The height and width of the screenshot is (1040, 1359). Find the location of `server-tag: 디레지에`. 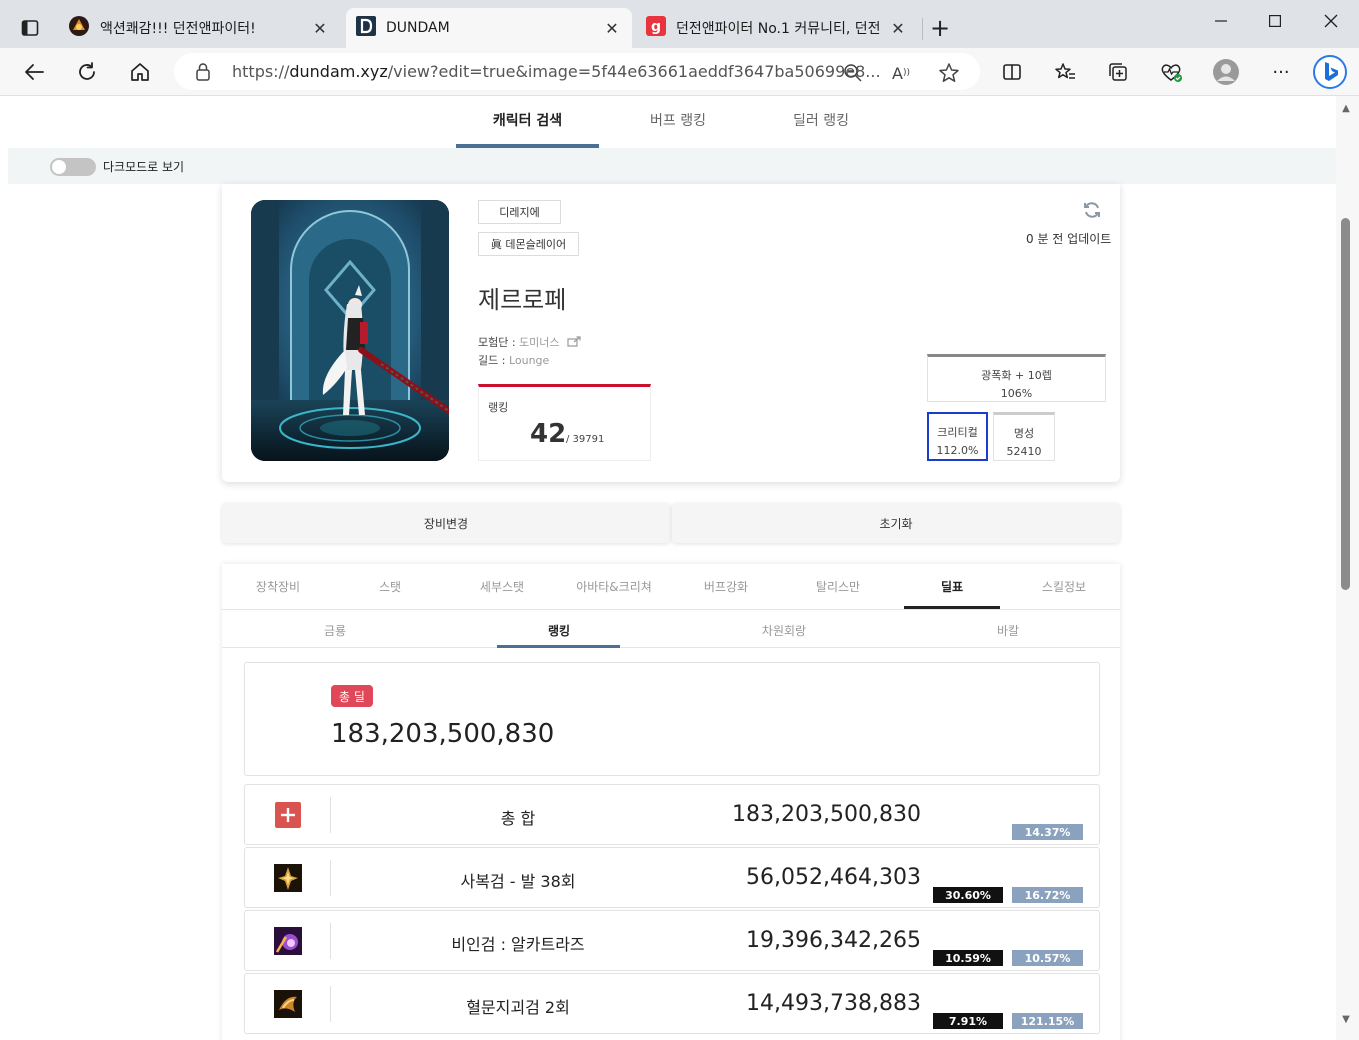

server-tag: 디레지에 is located at coordinates (519, 212).